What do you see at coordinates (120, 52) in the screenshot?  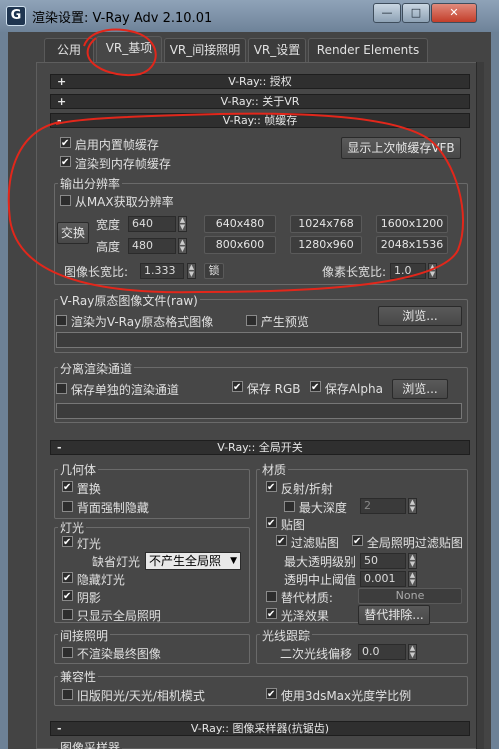 I see `annotation-tab-circle` at bounding box center [120, 52].